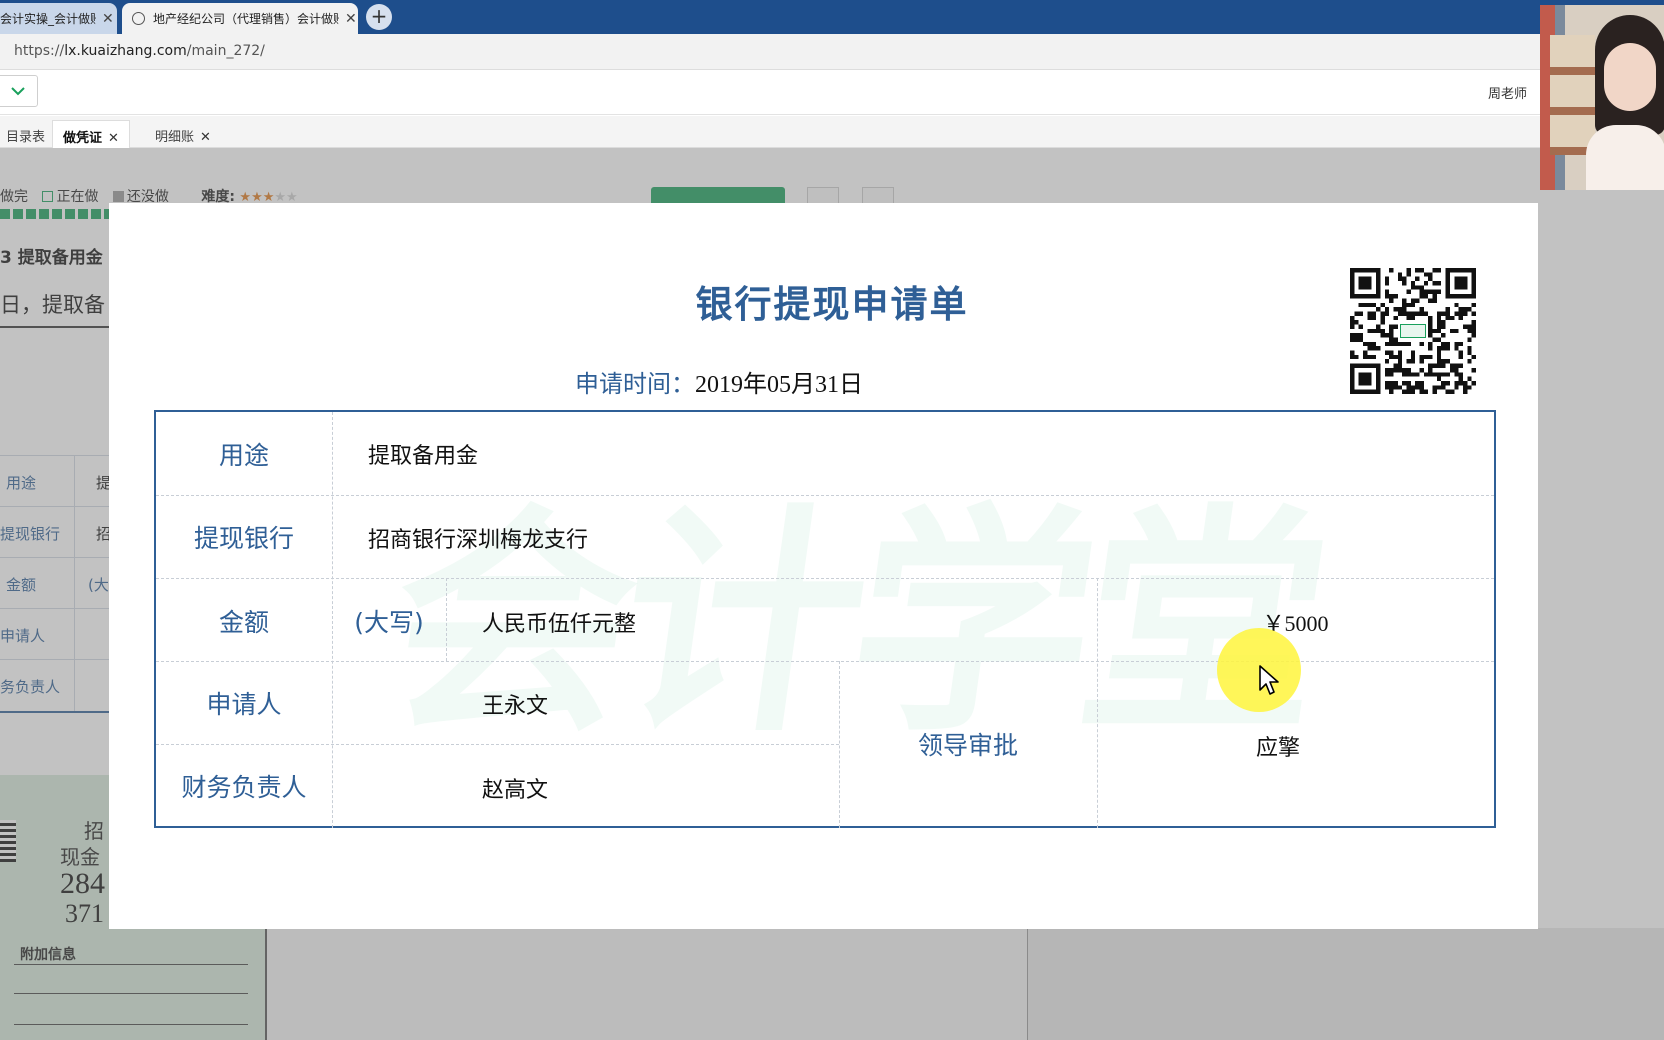  Describe the element at coordinates (1625, 157) in the screenshot. I see `presenter-body` at that location.